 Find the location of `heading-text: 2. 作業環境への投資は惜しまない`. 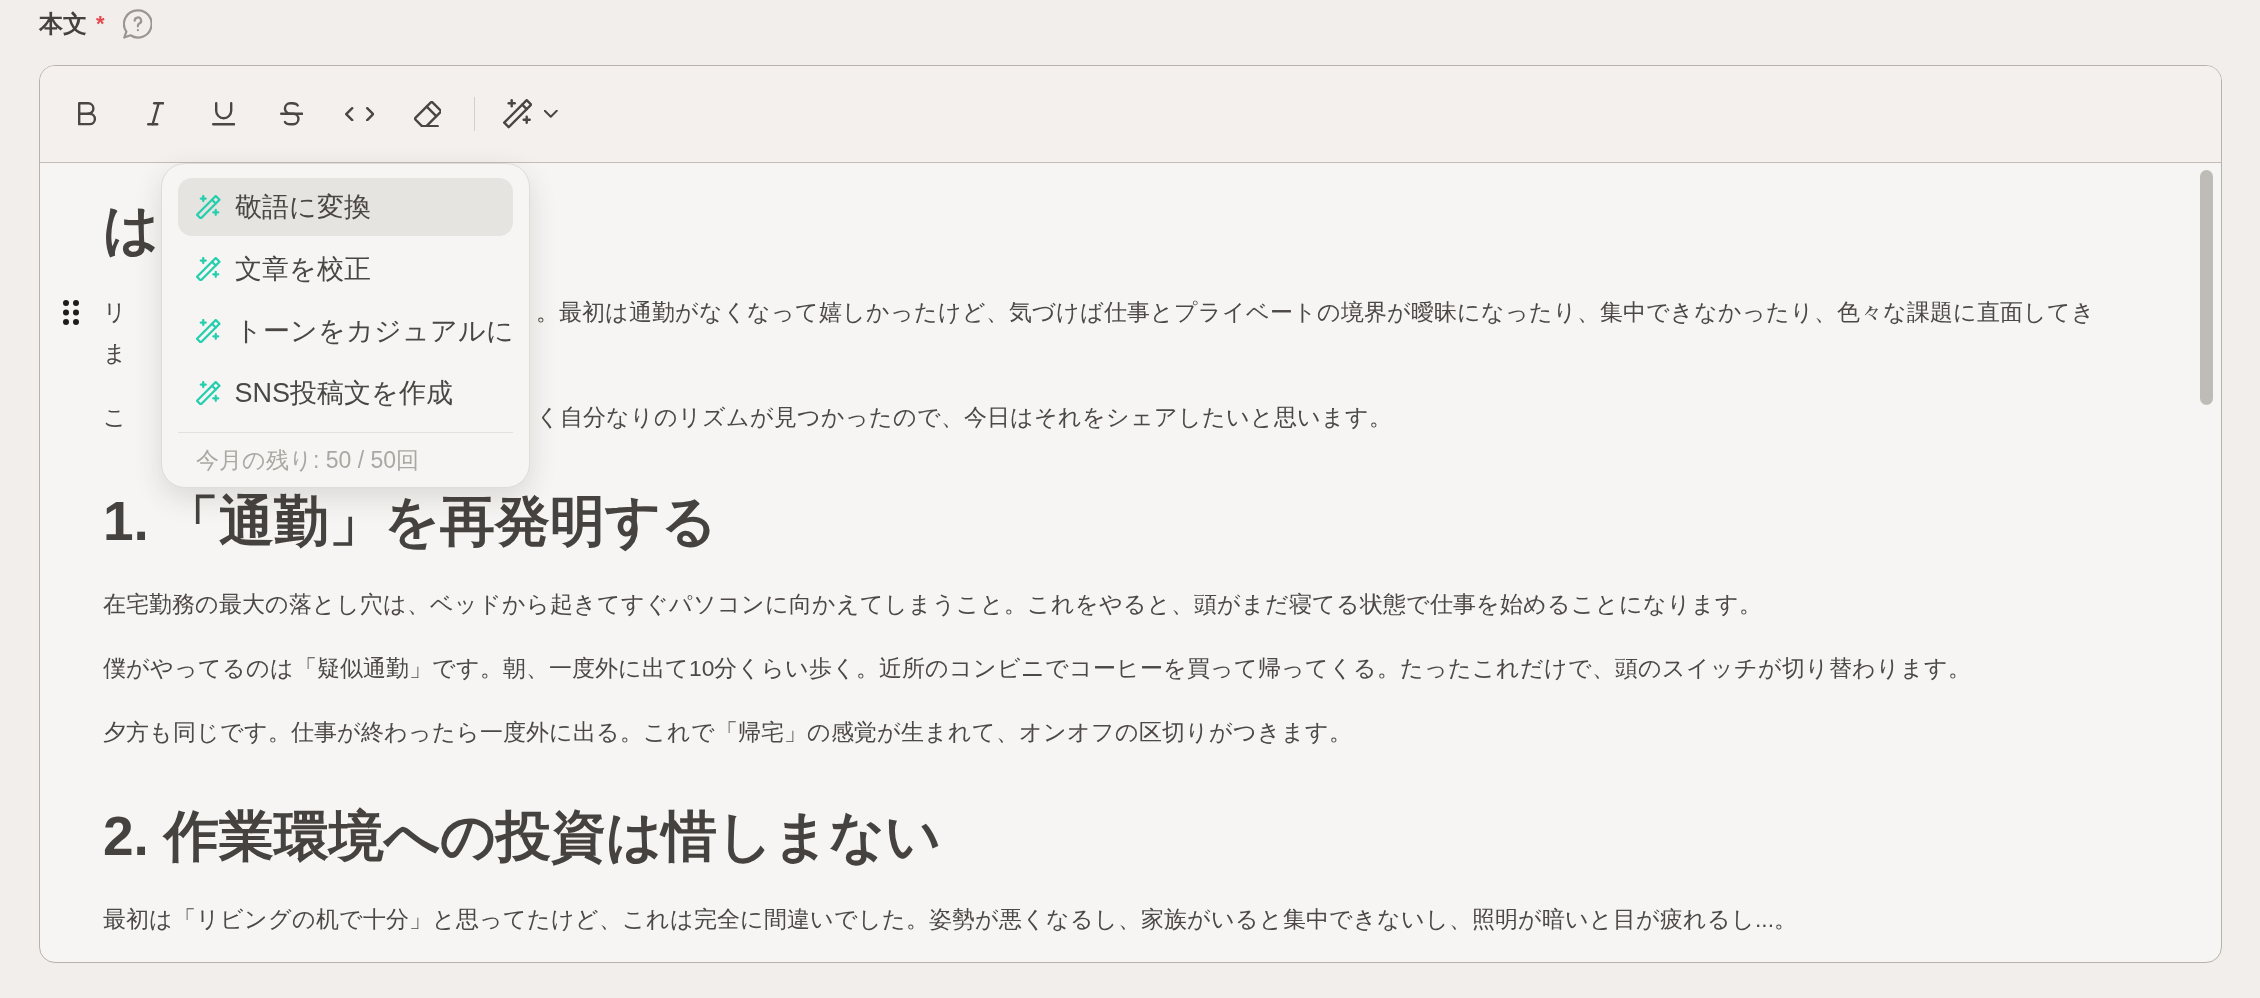

heading-text: 2. 作業環境への投資は惜しまない is located at coordinates (522, 836).